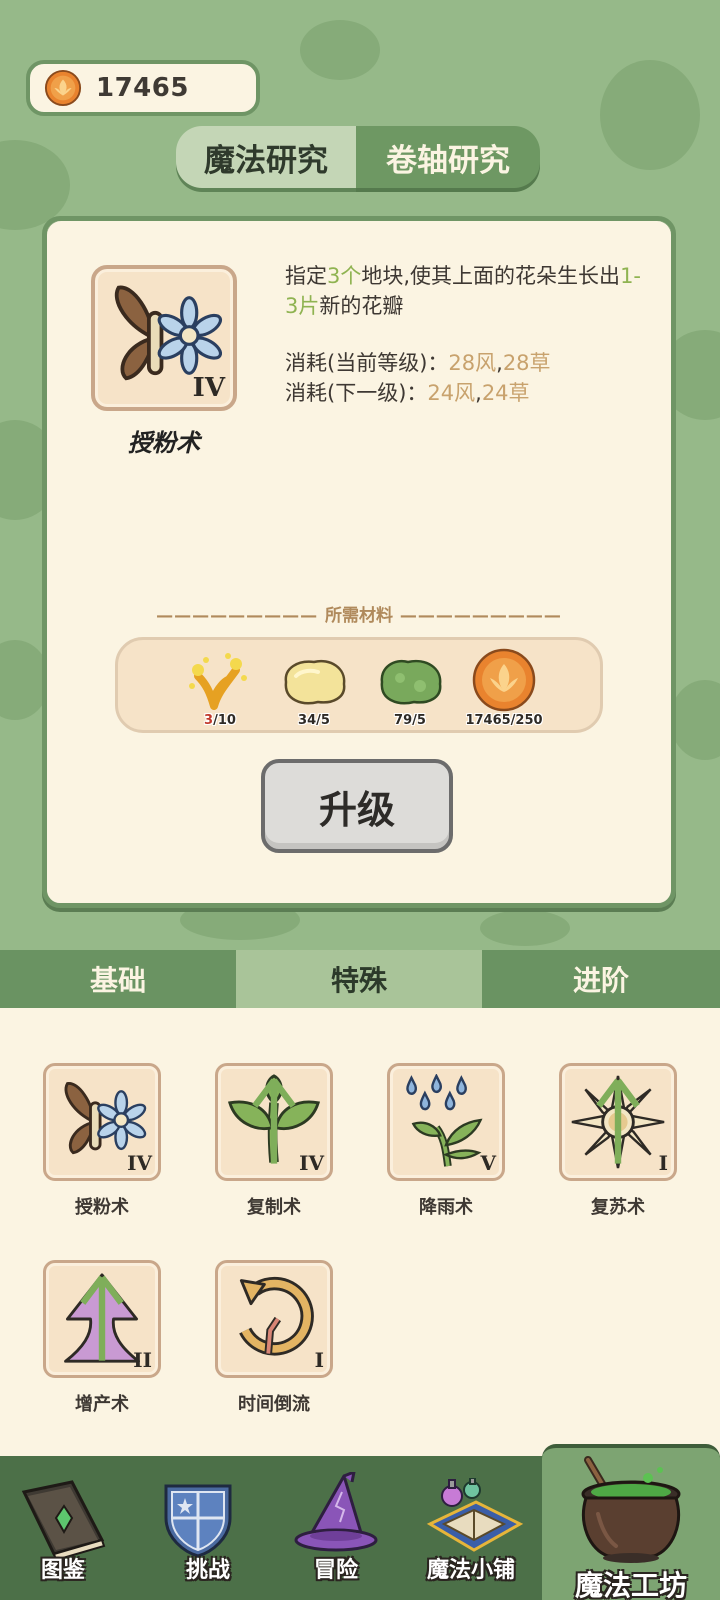 This screenshot has height=1600, width=720. I want to click on tab-advanced: 进阶, so click(601, 979).